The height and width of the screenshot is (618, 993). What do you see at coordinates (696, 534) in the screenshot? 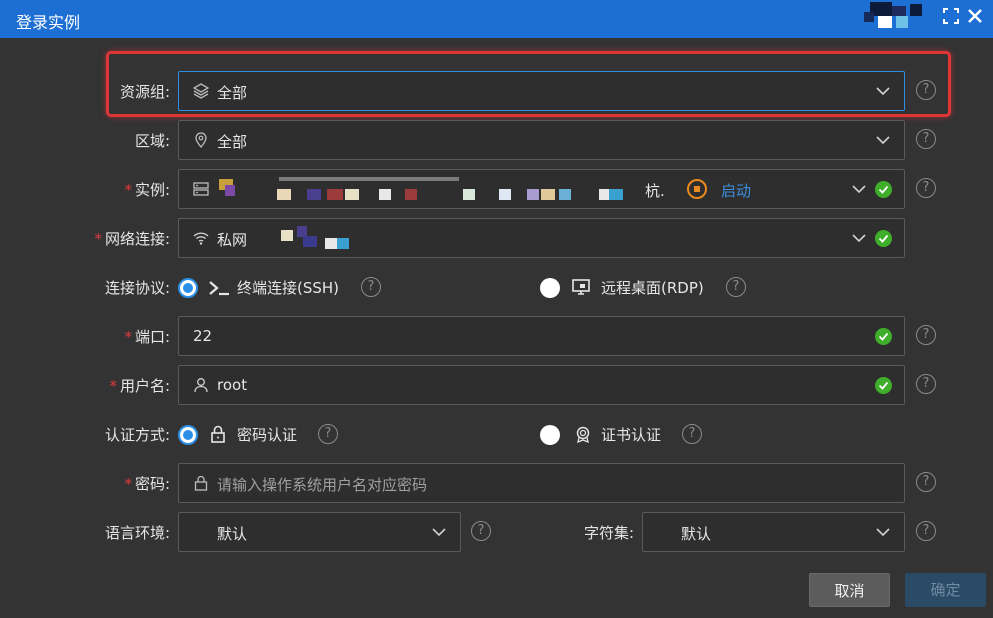
I see `charset-value: 默认` at bounding box center [696, 534].